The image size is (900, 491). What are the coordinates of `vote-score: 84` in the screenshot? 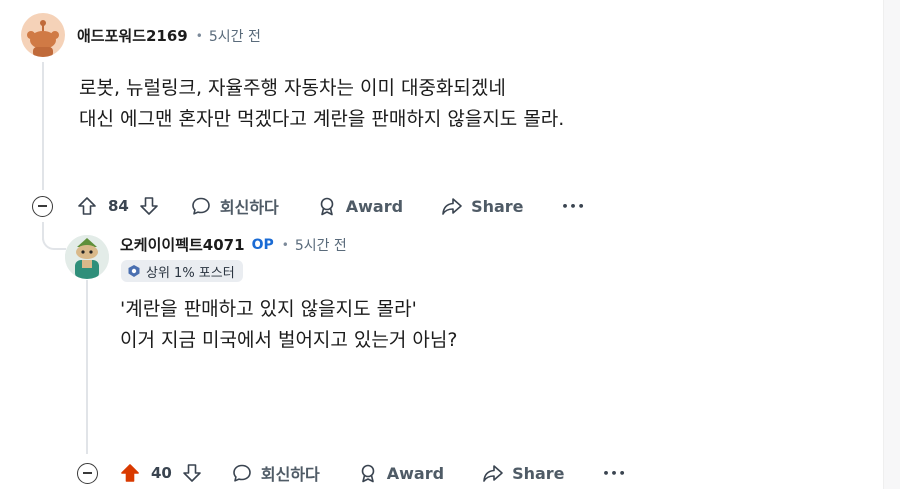 It's located at (118, 206).